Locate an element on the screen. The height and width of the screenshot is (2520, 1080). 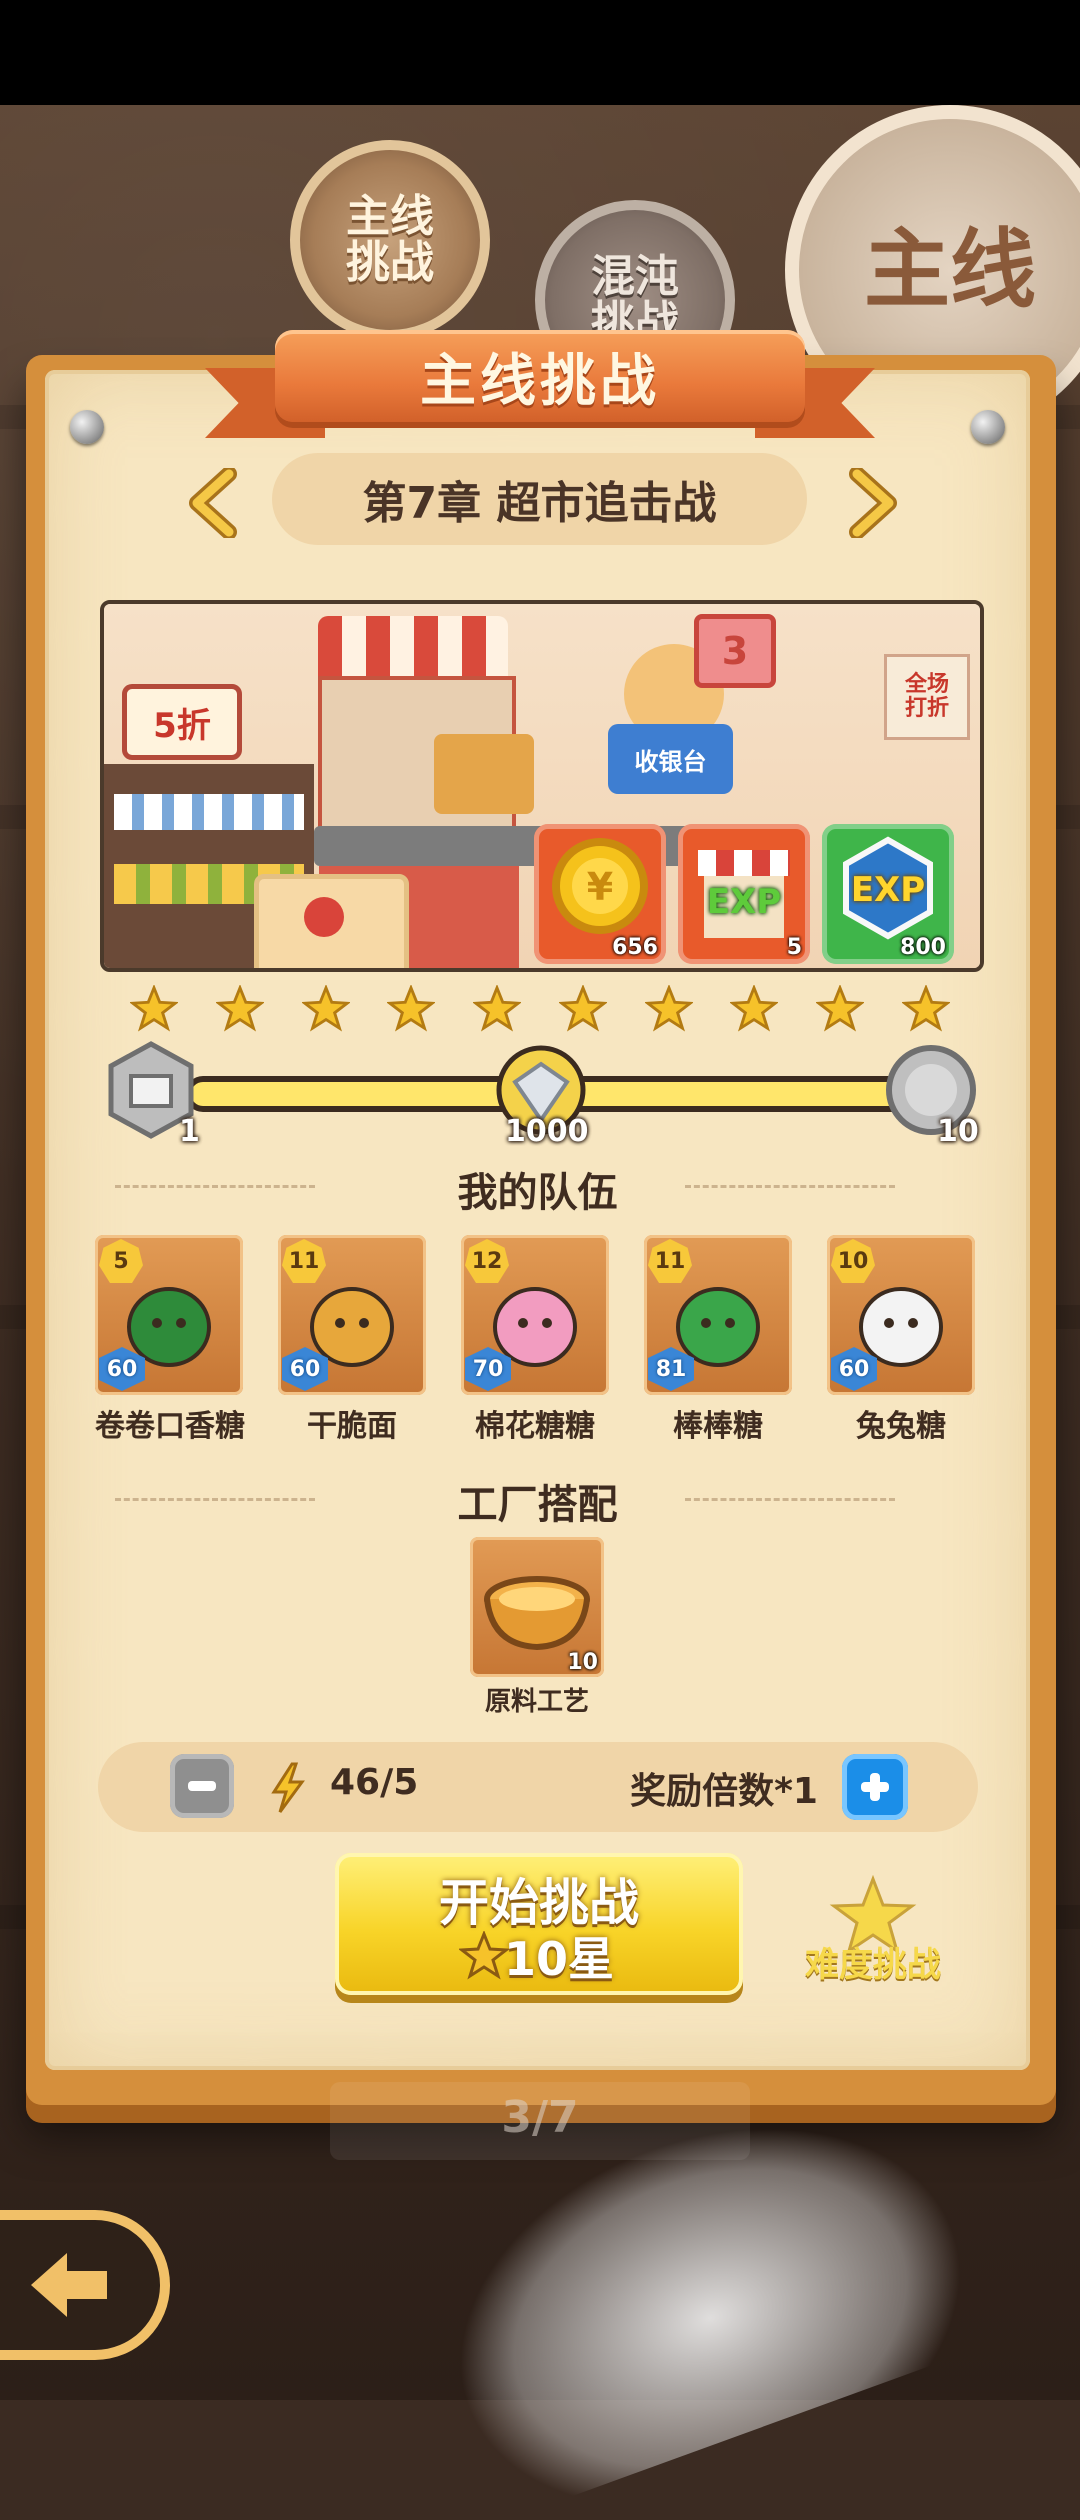
decrease-multiplier-button is located at coordinates (202, 1786).